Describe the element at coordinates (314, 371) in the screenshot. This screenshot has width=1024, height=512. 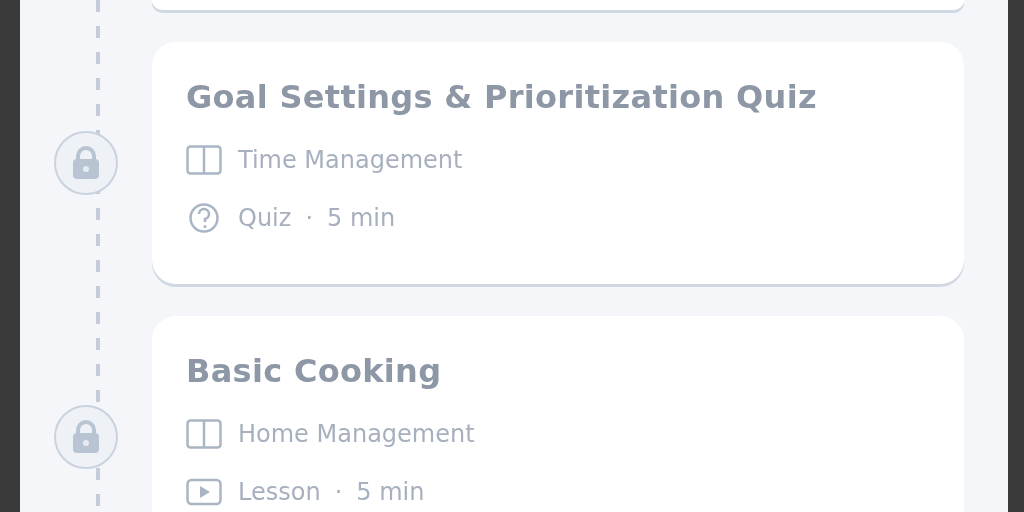
I see `card-title: Basic Cooking` at that location.